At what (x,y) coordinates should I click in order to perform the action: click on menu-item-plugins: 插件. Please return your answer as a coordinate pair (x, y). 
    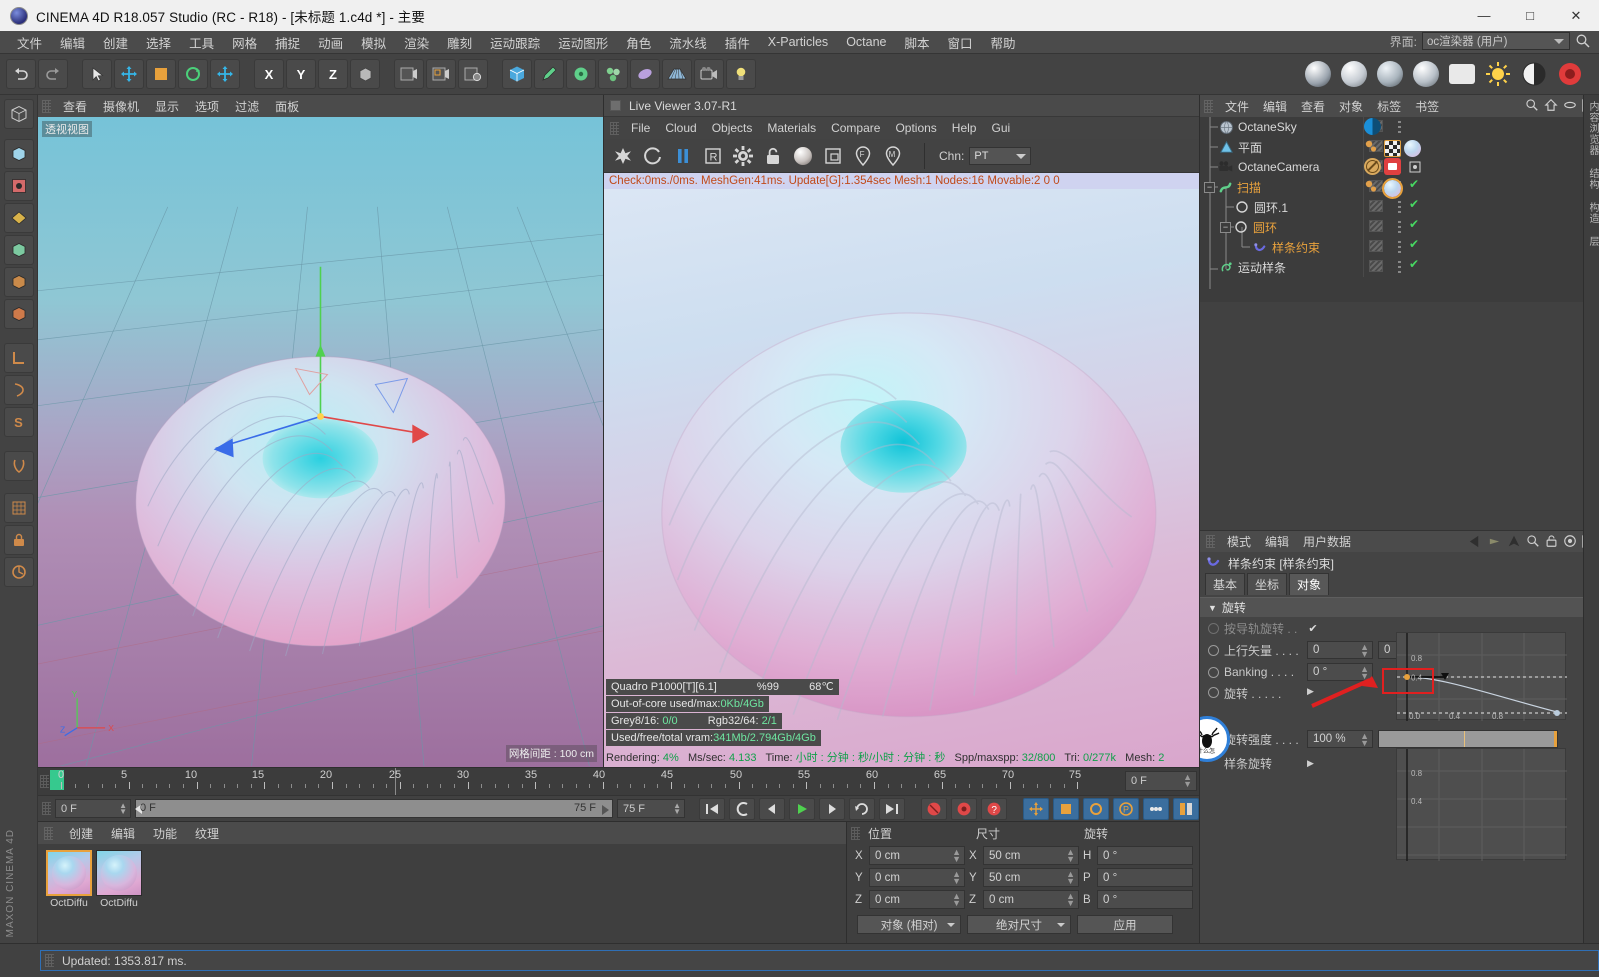
    Looking at the image, I should click on (737, 42).